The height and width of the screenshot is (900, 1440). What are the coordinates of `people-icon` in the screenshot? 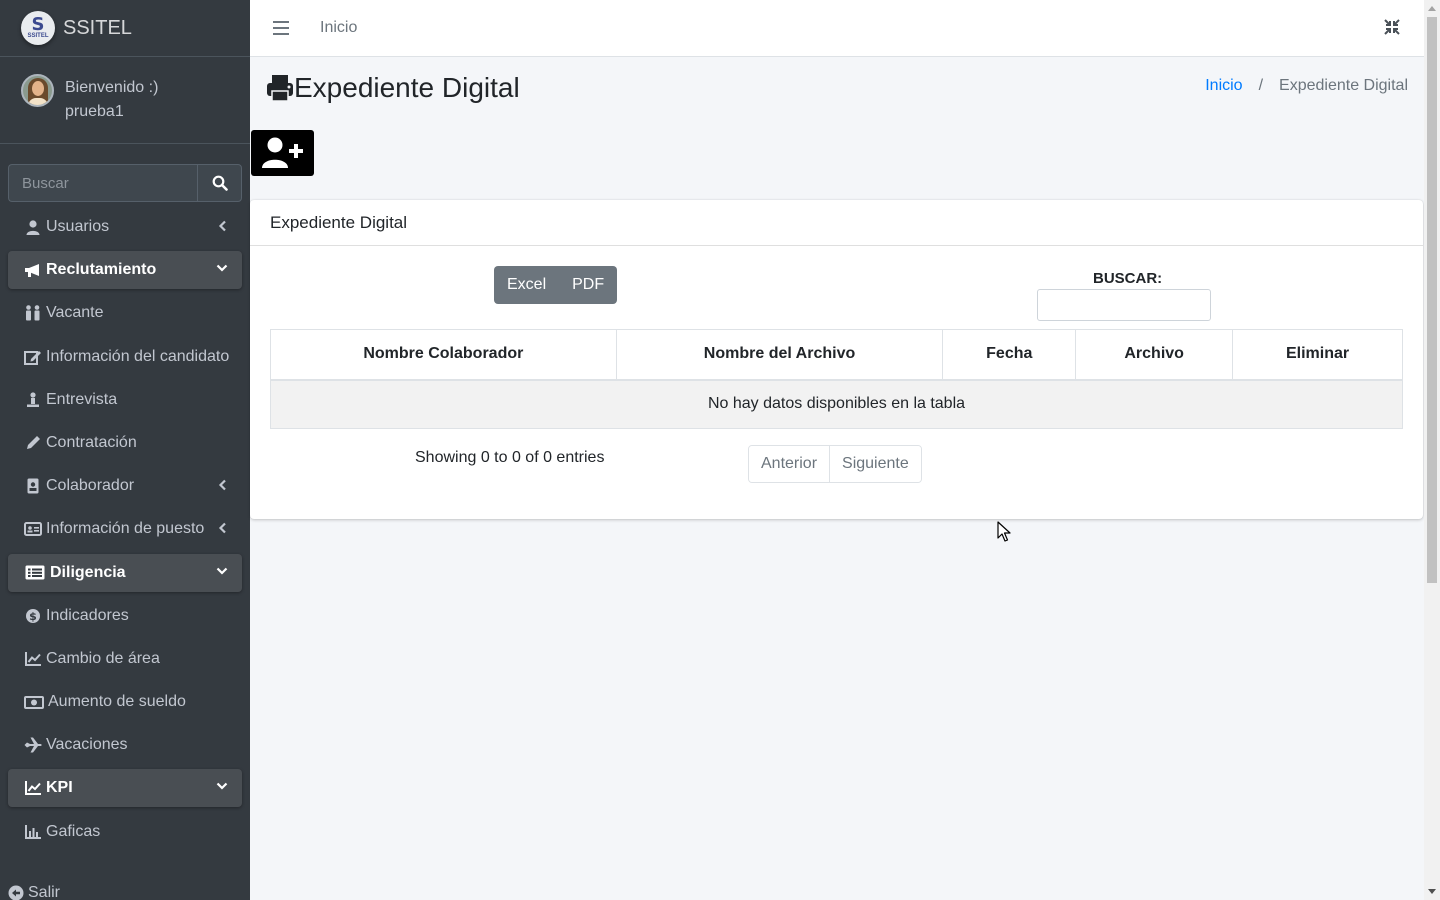 It's located at (33, 313).